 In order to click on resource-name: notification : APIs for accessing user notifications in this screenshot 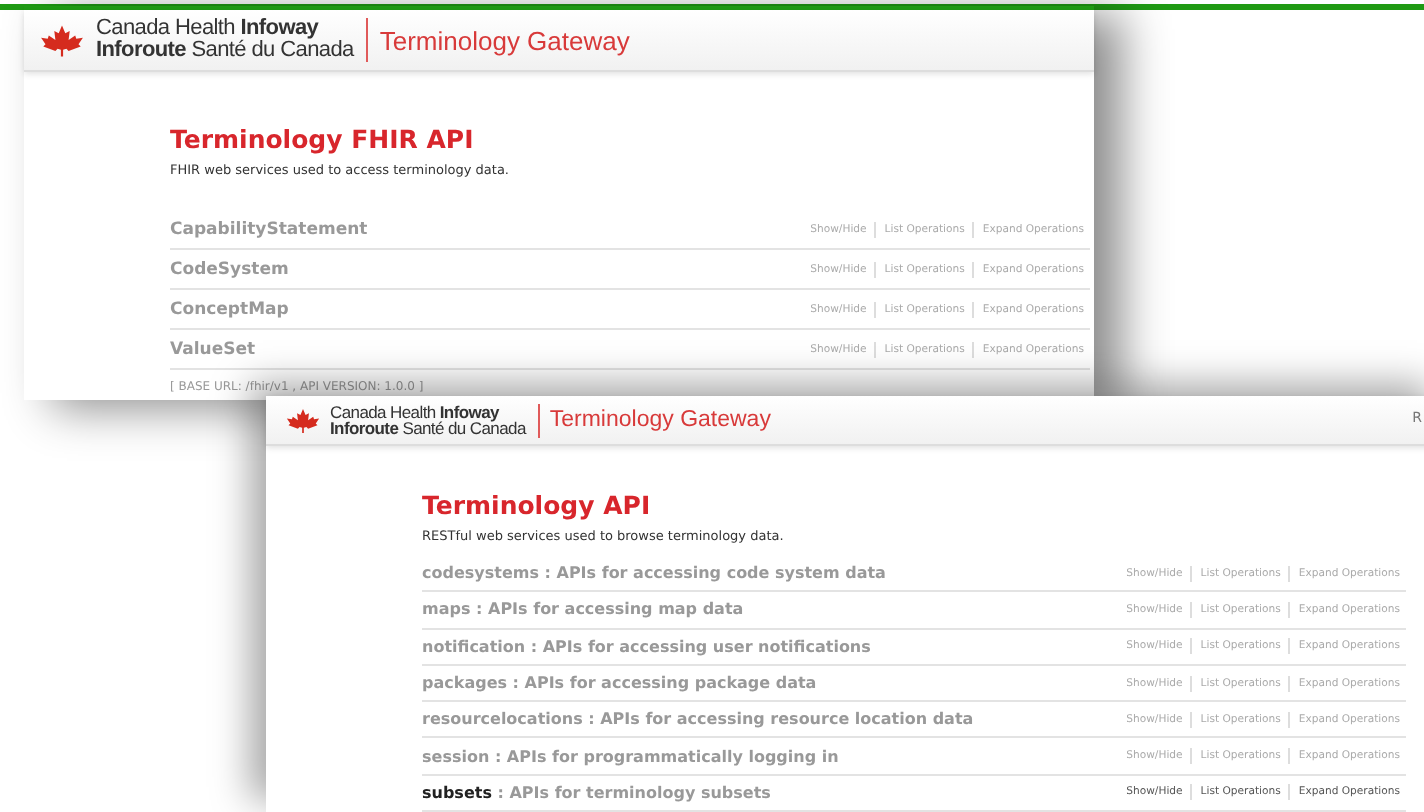, I will do `click(646, 646)`.